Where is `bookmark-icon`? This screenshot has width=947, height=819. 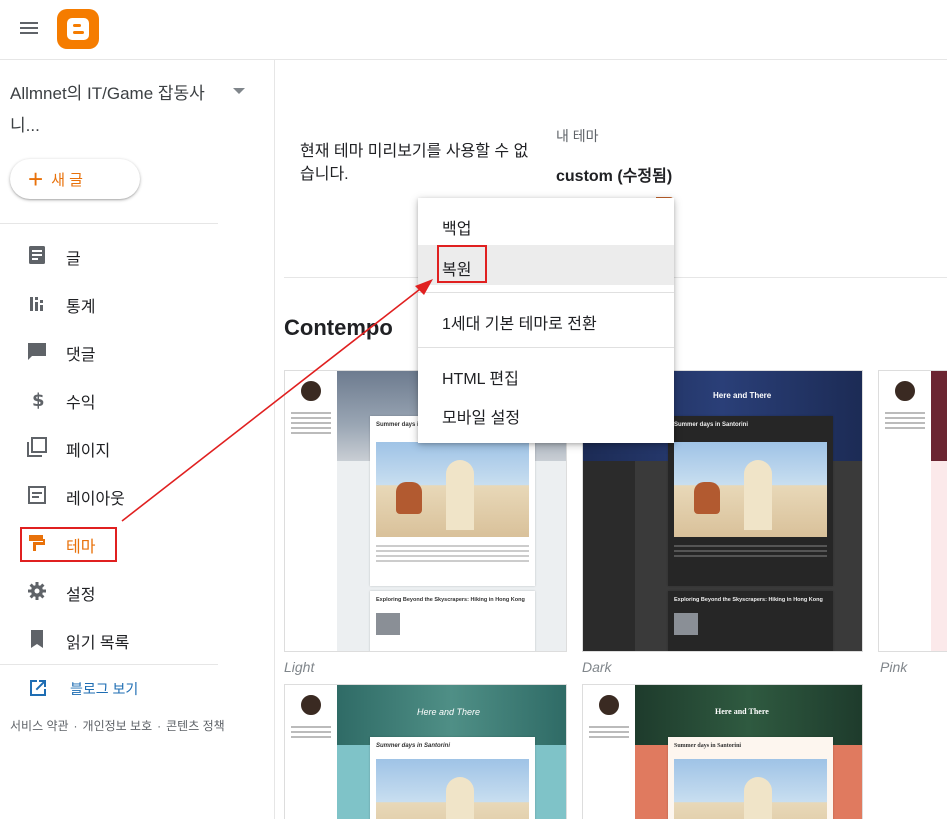
bookmark-icon is located at coordinates (37, 639).